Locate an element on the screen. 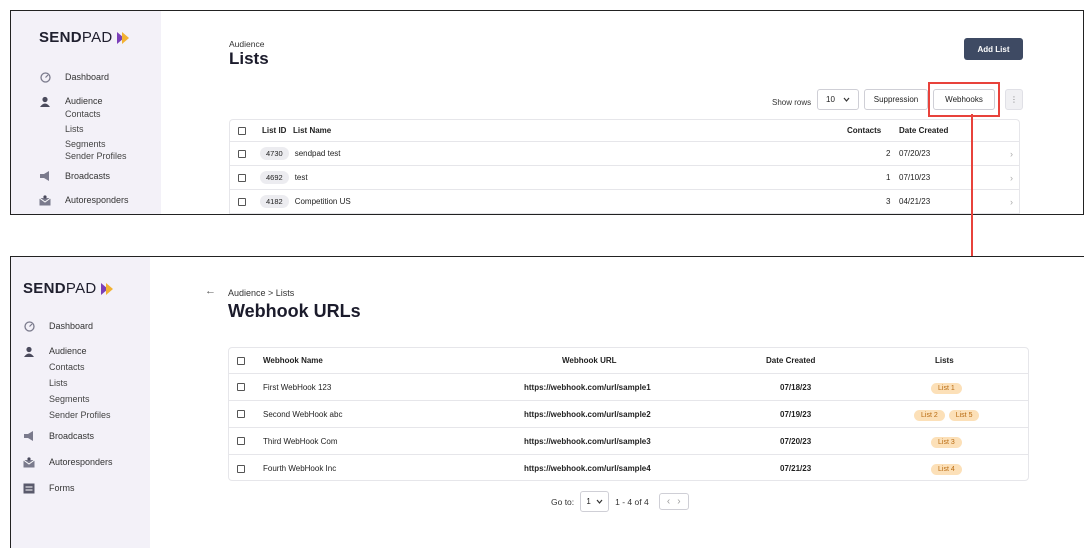  list-id-name: 4182 Competition US is located at coordinates (305, 201).